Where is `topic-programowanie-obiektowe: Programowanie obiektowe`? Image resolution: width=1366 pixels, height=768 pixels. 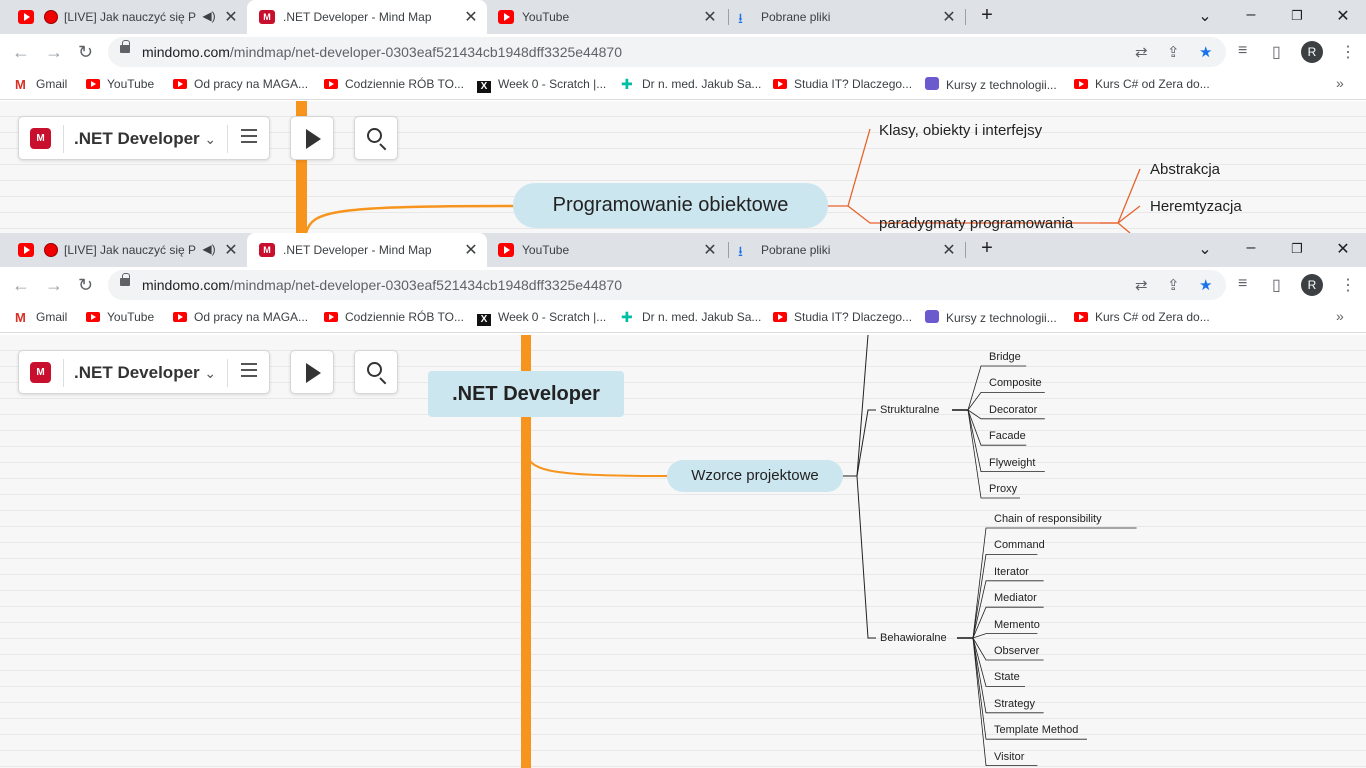 topic-programowanie-obiektowe: Programowanie obiektowe is located at coordinates (670, 205).